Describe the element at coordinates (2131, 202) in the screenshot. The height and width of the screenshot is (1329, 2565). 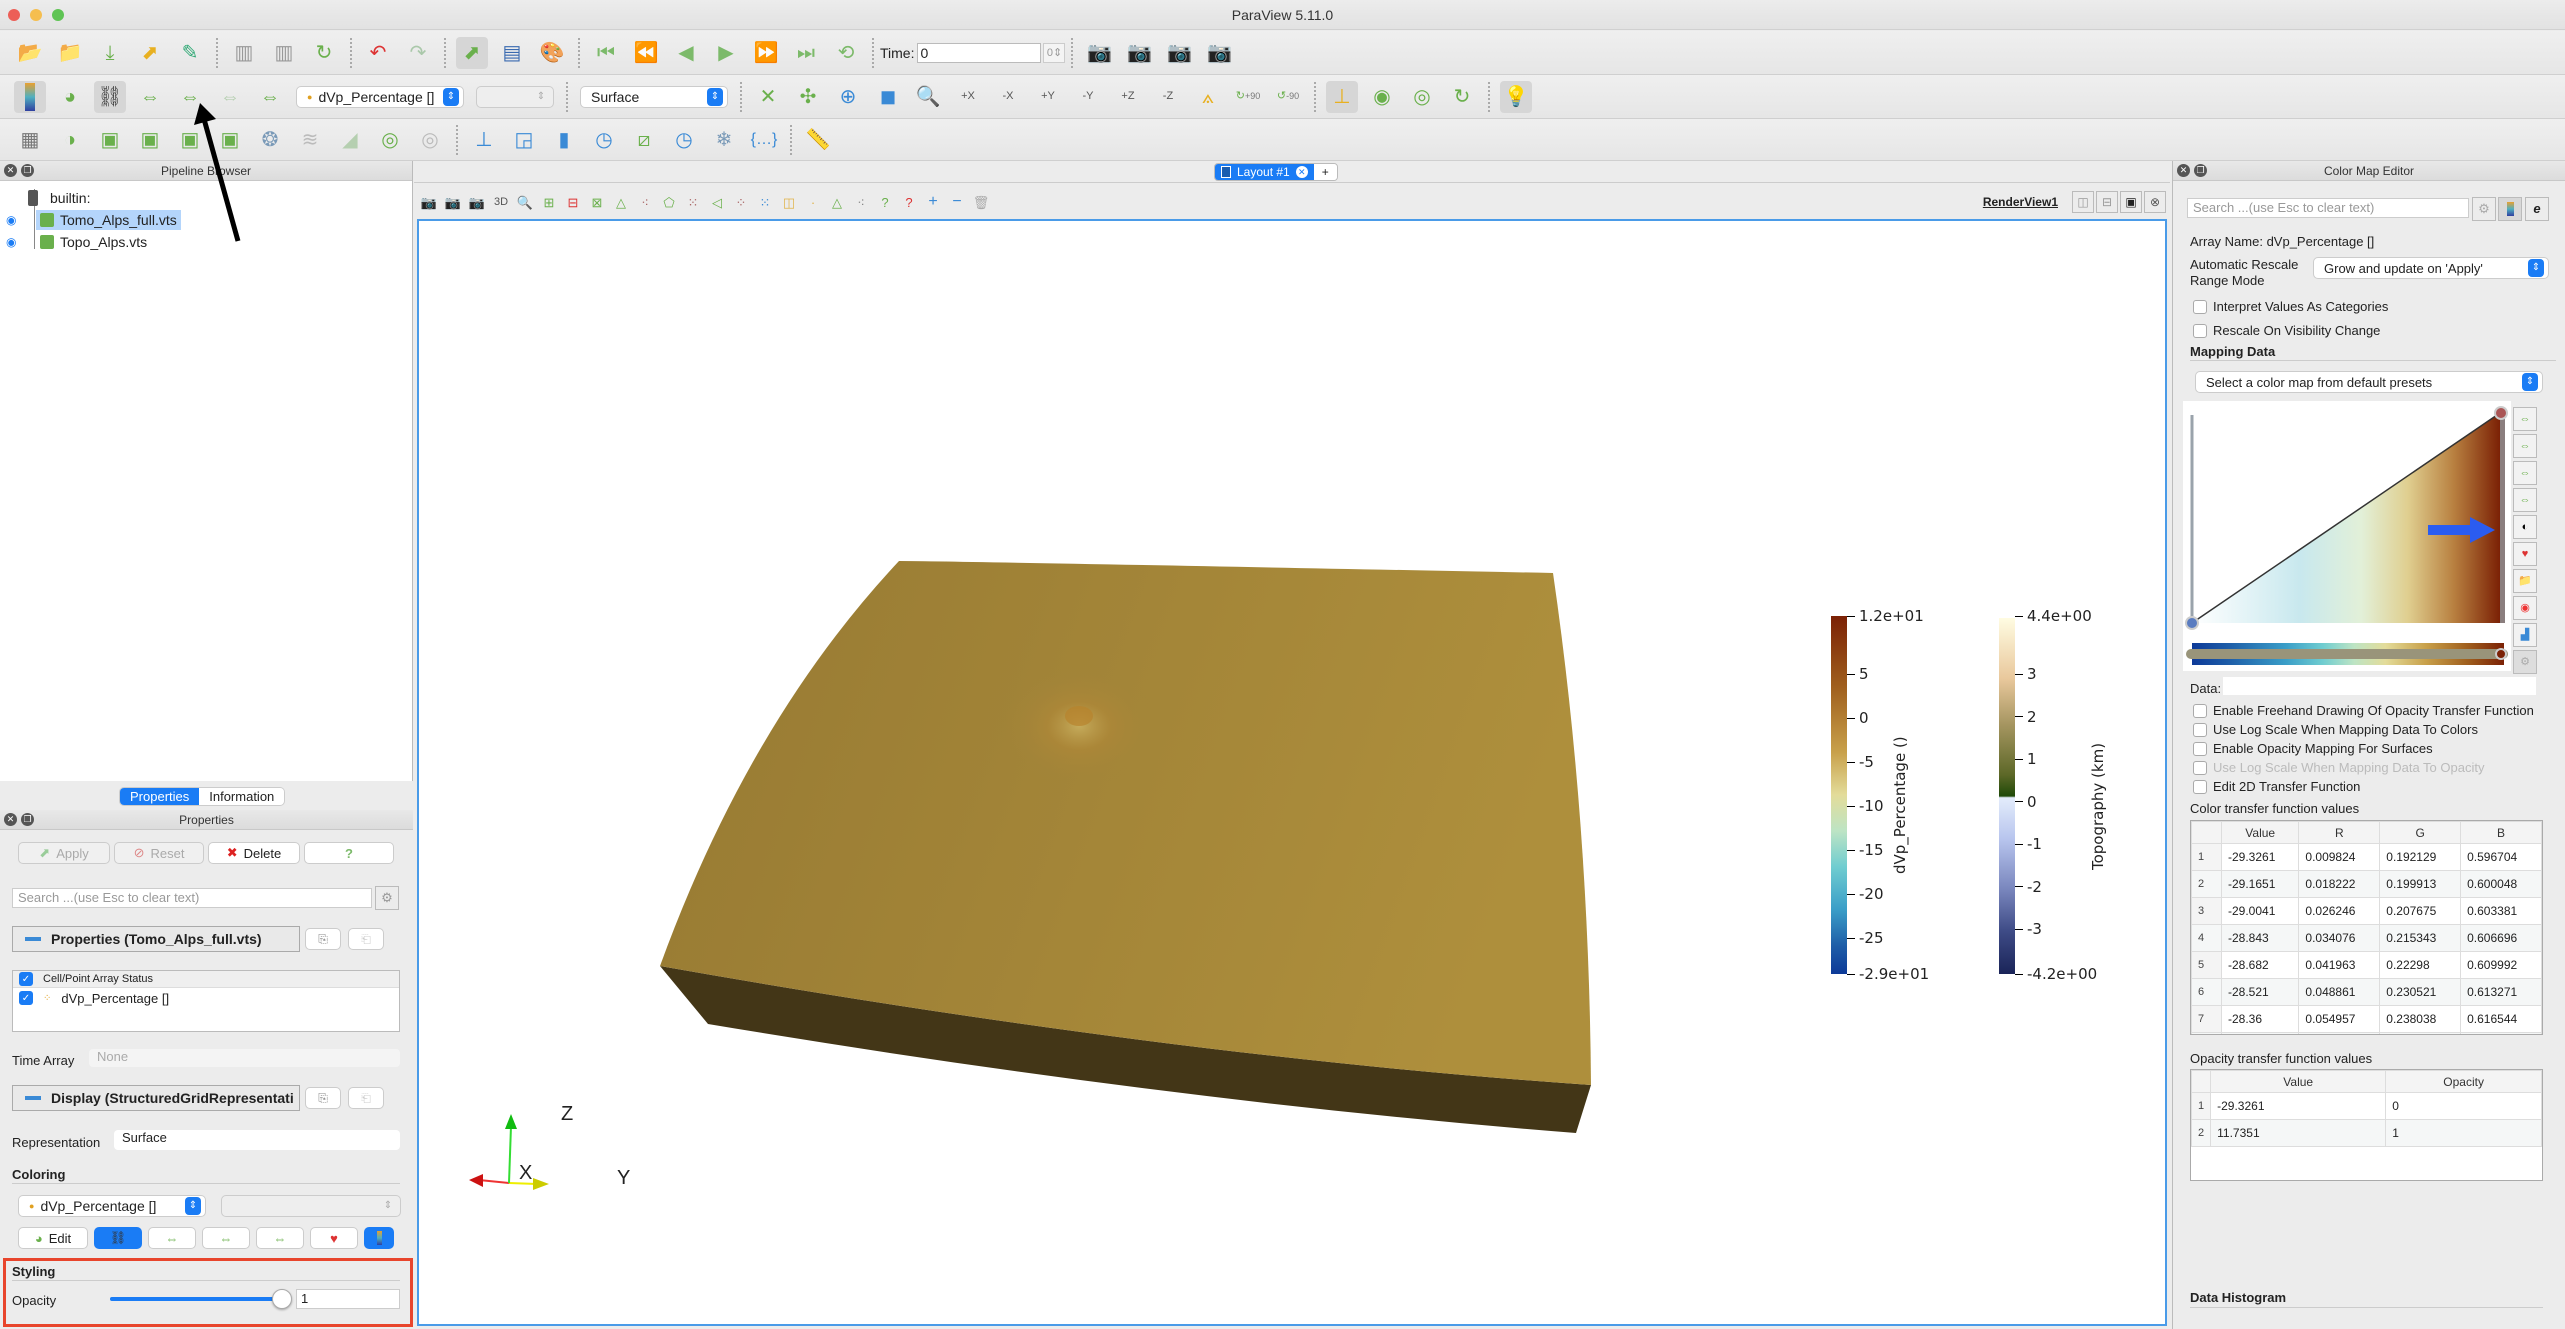
I see `maximize-view-icon: ▣` at that location.